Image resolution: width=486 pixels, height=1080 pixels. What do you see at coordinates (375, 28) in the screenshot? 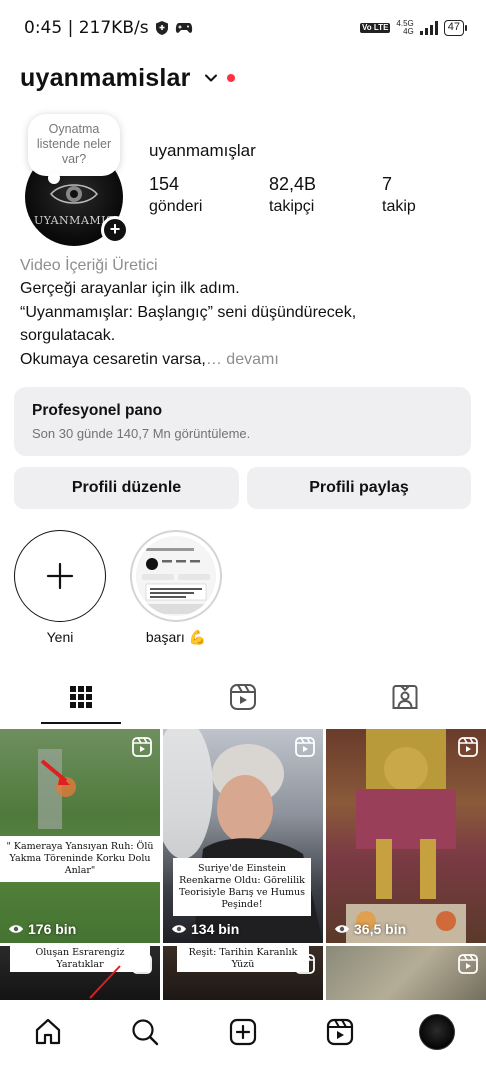
I see `volte-badge: Vo LTE` at bounding box center [375, 28].